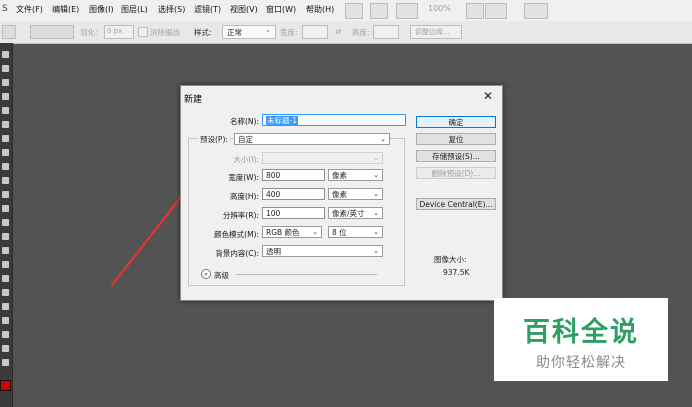 The height and width of the screenshot is (407, 692). Describe the element at coordinates (193, 100) in the screenshot. I see `dialog-title: 新建` at that location.